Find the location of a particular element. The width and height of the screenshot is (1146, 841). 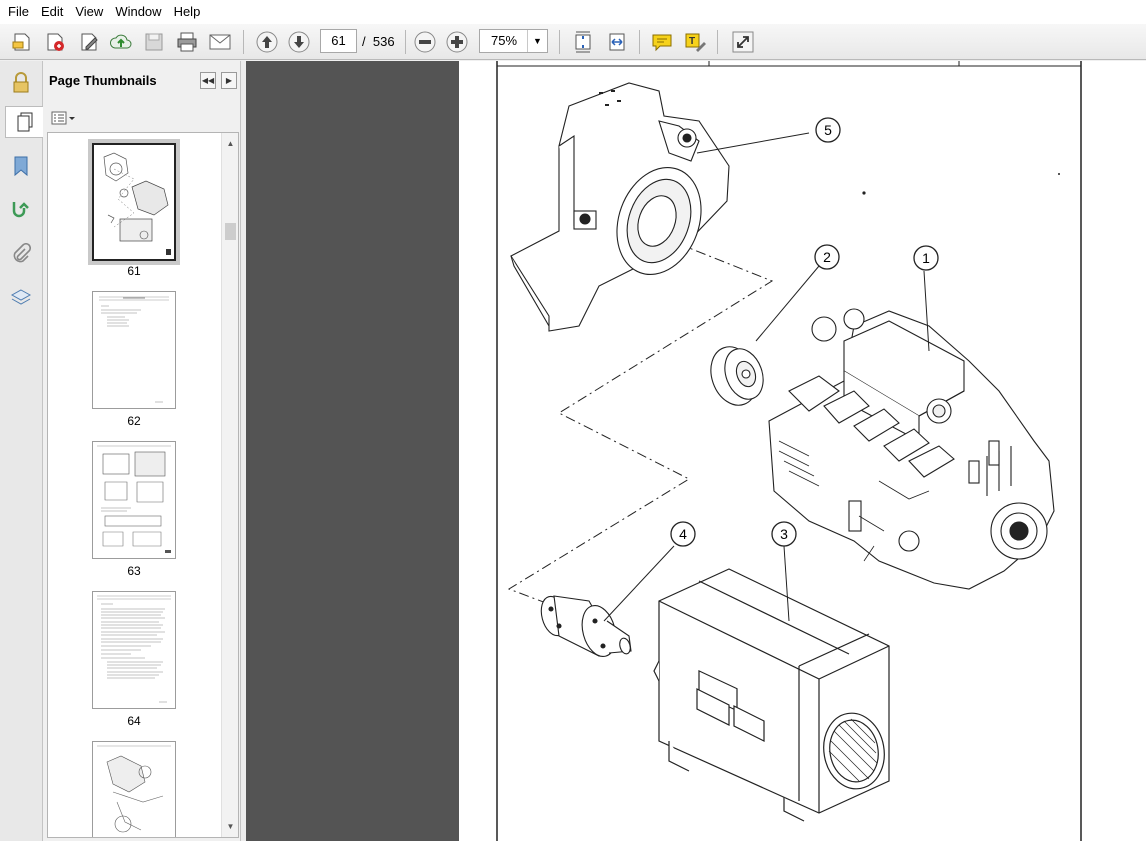

zoom-select: 75% ▼ is located at coordinates (513, 41).